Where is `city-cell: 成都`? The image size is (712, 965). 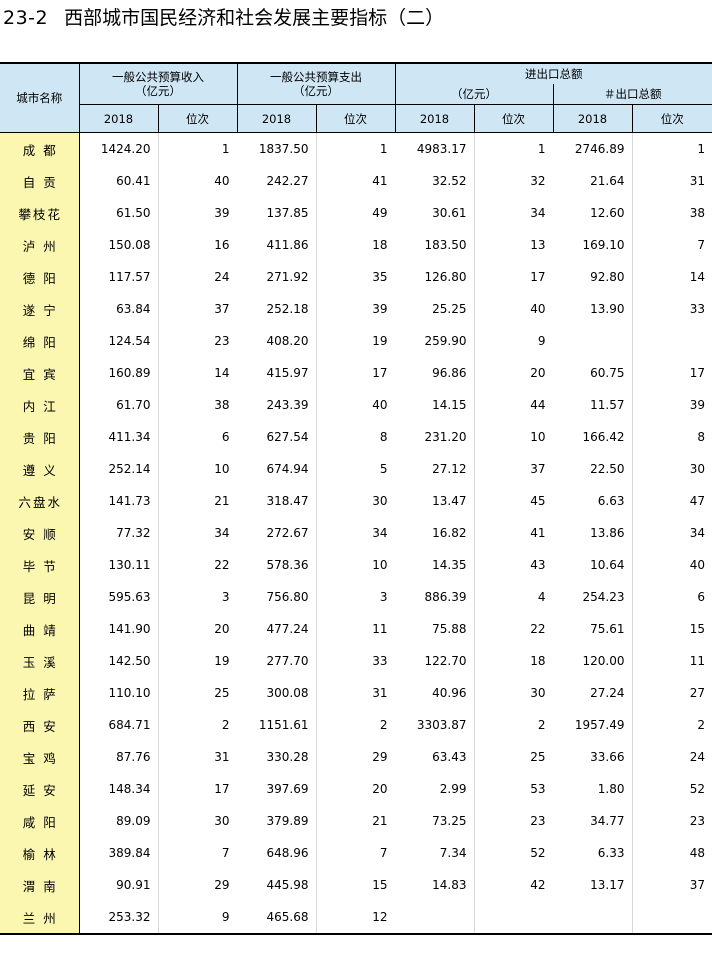
city-cell: 成都 is located at coordinates (40, 148).